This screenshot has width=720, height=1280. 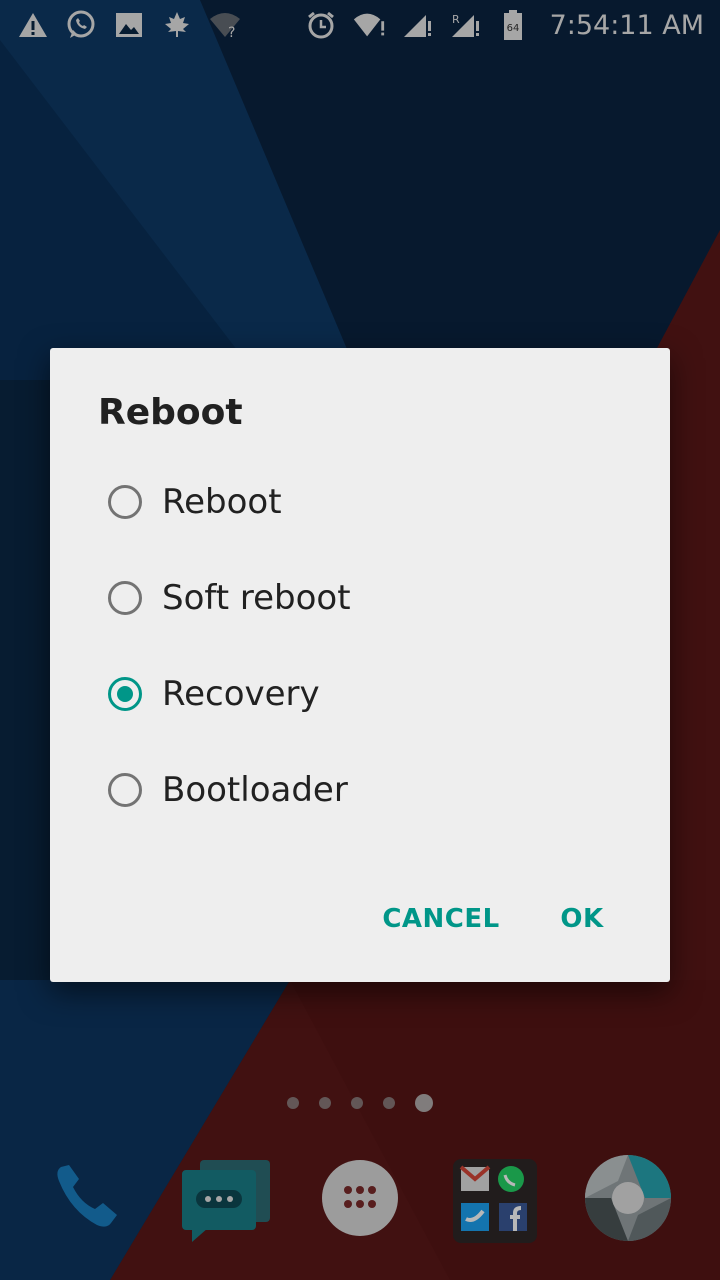 What do you see at coordinates (256, 598) in the screenshot?
I see `option-label: Soft reboot` at bounding box center [256, 598].